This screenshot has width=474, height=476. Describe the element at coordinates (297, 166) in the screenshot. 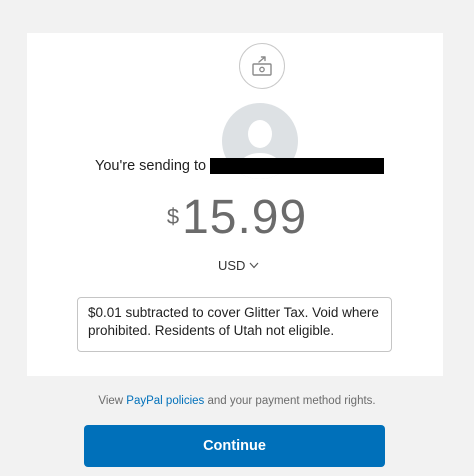

I see `recipient-name-redacted` at that location.